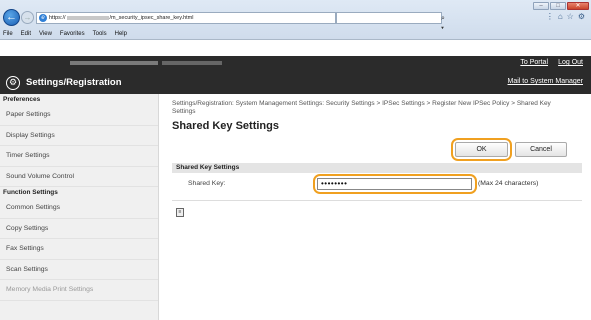 The image size is (591, 320). Describe the element at coordinates (79, 229) in the screenshot. I see `sidebar-item-copy-settings: Copy Settings` at that location.